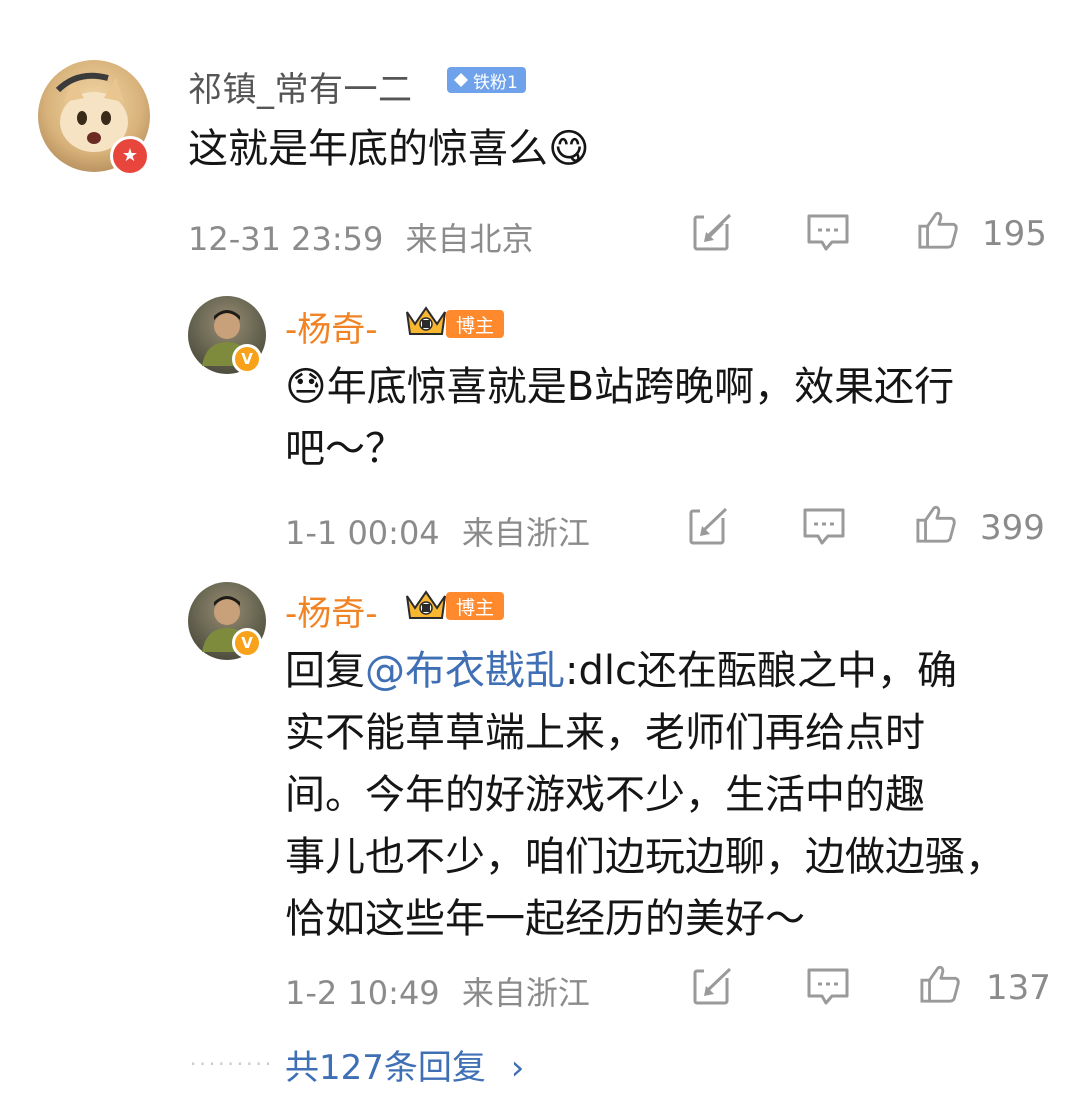  Describe the element at coordinates (569, 149) in the screenshot. I see `emoji: 😋` at that location.